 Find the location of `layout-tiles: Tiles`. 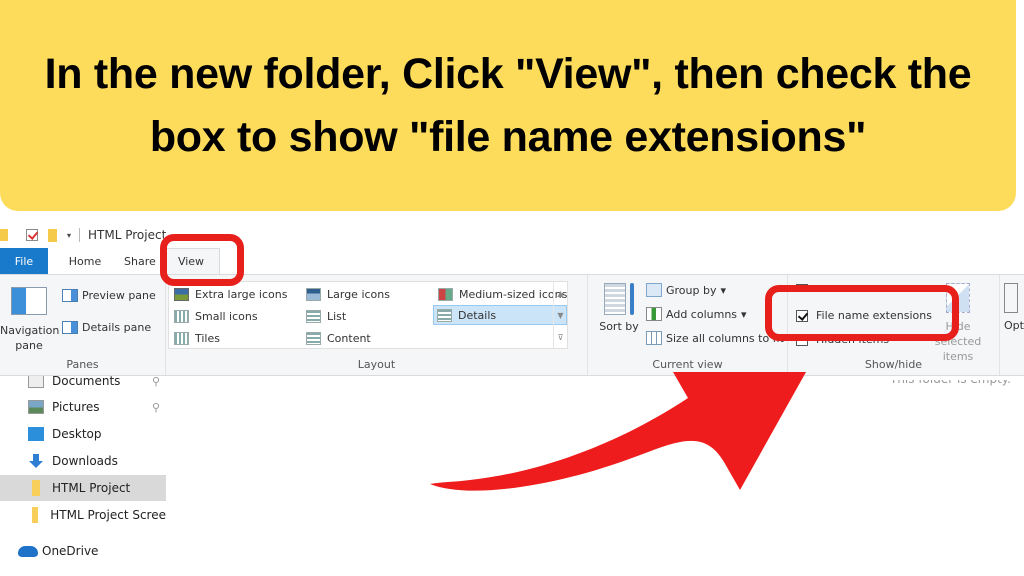

layout-tiles: Tiles is located at coordinates (197, 338).